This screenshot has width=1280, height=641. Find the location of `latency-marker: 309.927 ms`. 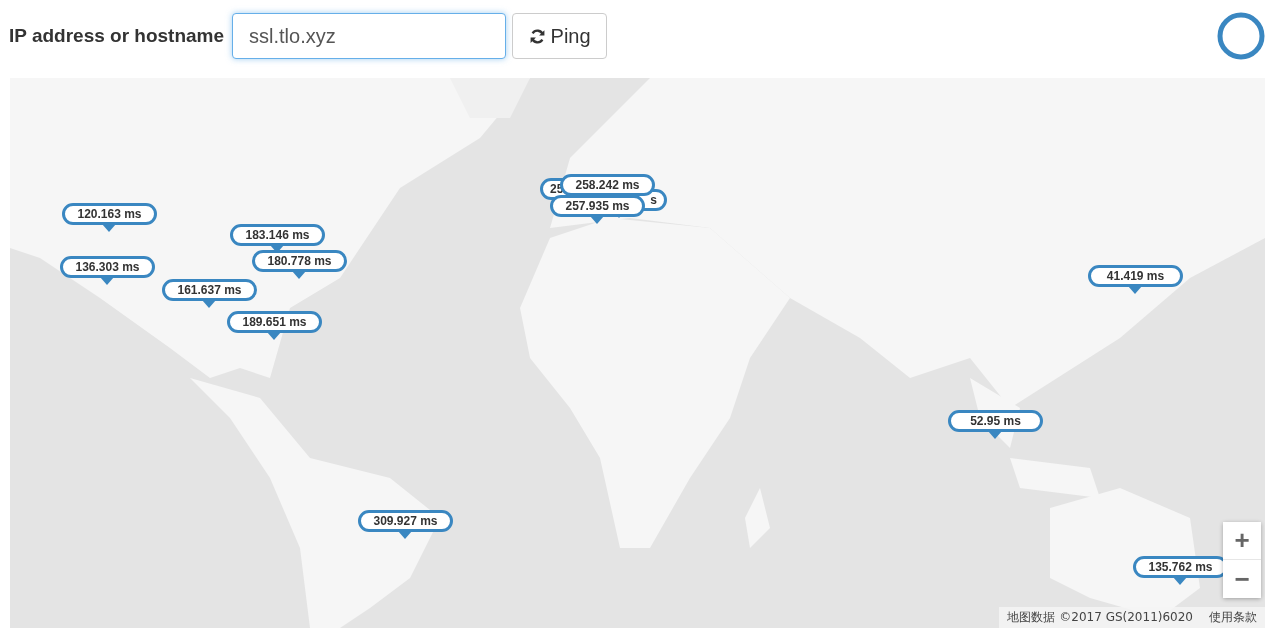

latency-marker: 309.927 ms is located at coordinates (405, 521).